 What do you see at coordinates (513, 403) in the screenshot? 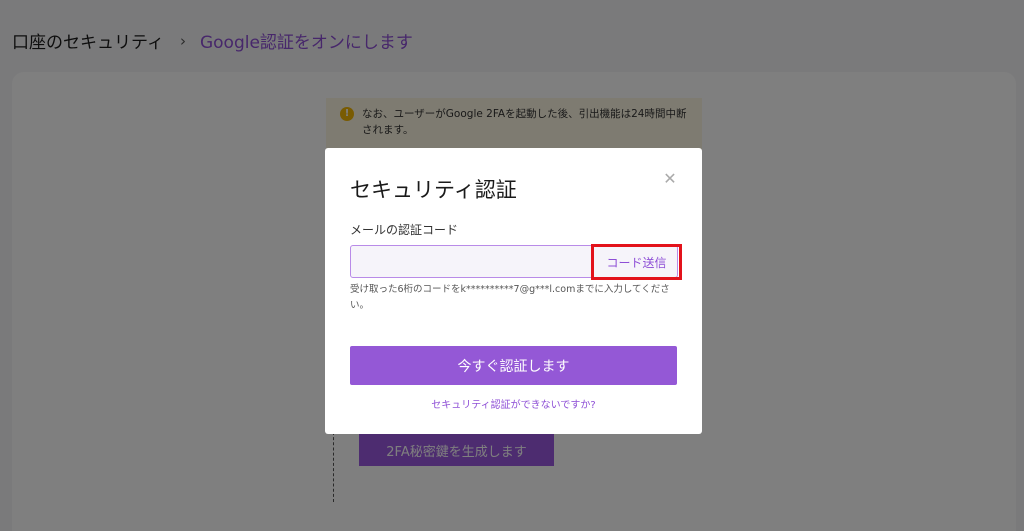
I see `cannot-verify-link: セキュリティ認証ができないですか?` at bounding box center [513, 403].